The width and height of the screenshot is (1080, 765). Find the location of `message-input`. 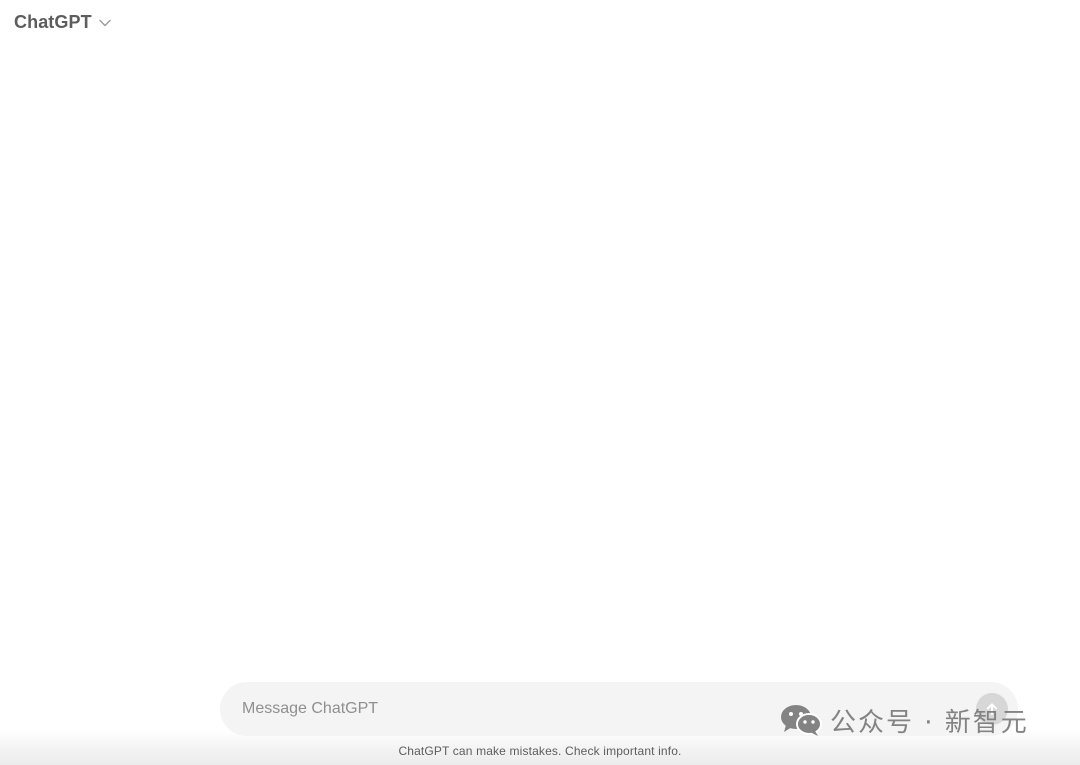

message-input is located at coordinates (592, 709).